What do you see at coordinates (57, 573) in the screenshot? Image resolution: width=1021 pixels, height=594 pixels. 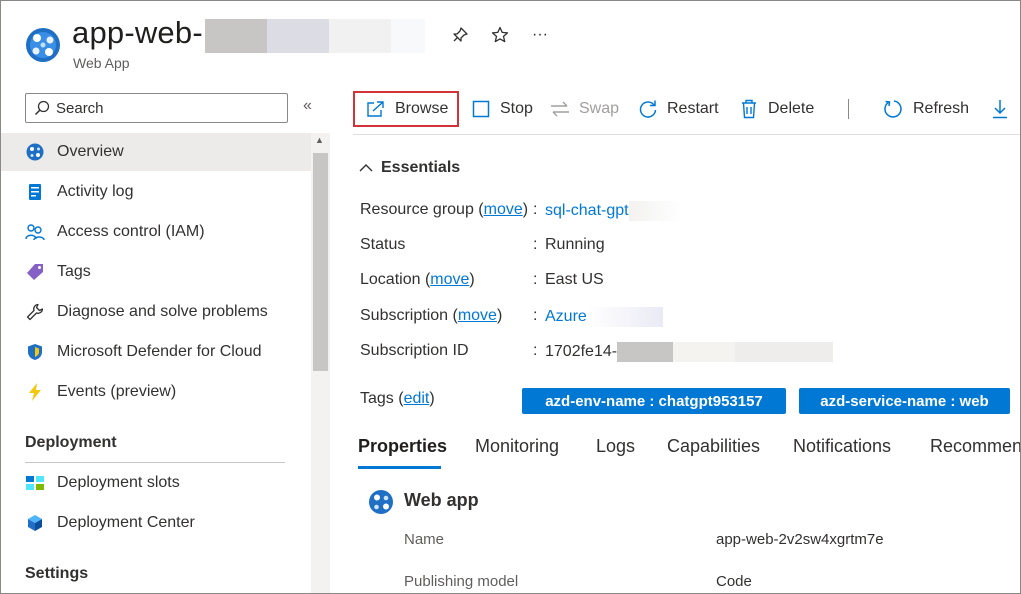 I see `sidebar-section-settings: Settings` at bounding box center [57, 573].